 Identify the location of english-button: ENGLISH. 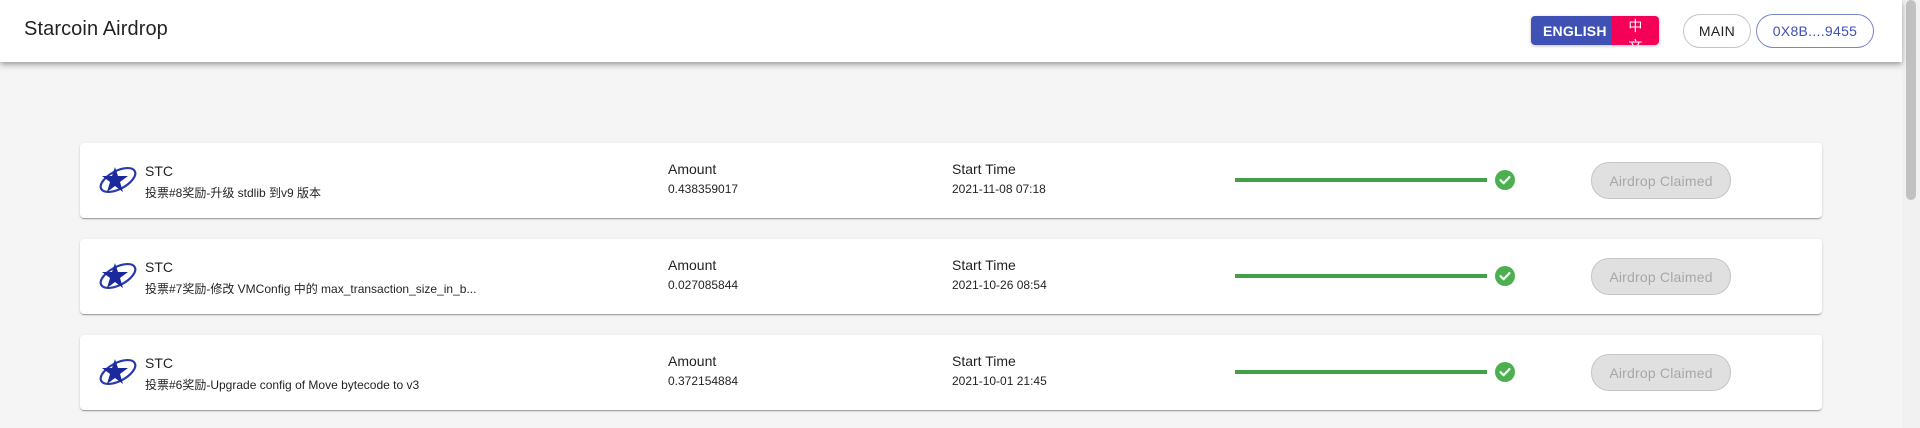
(1571, 30).